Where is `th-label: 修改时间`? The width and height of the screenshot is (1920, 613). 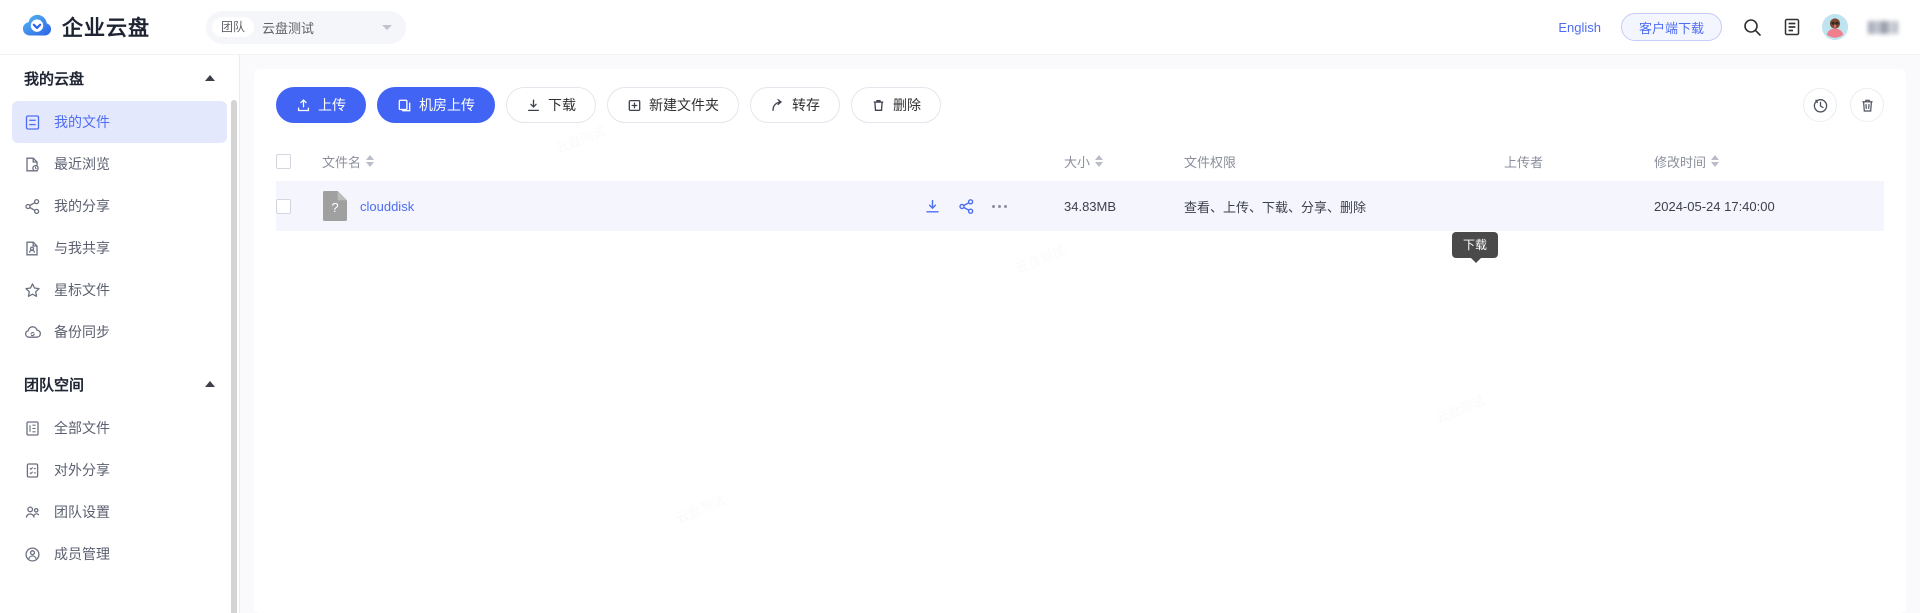
th-label: 修改时间 is located at coordinates (1680, 162).